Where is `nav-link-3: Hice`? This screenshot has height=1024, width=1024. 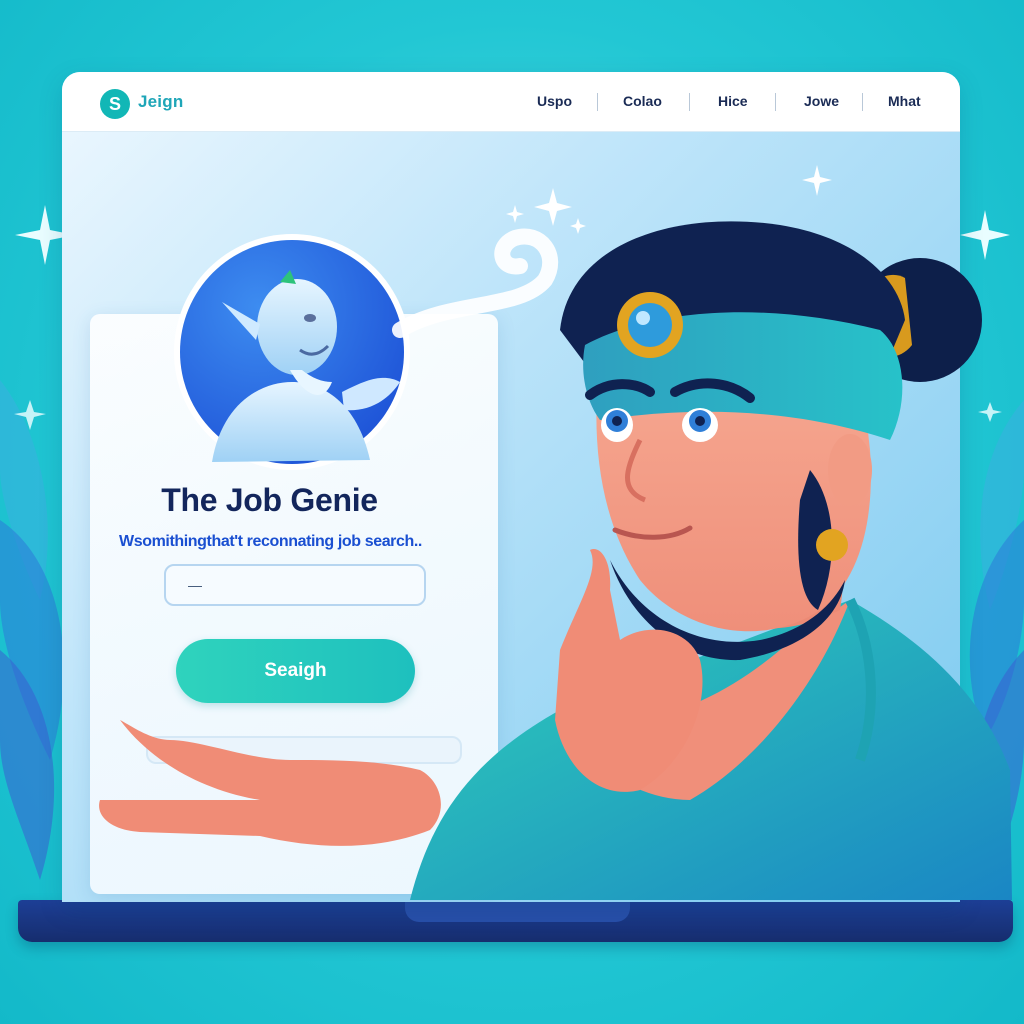
nav-link-3: Hice is located at coordinates (733, 101).